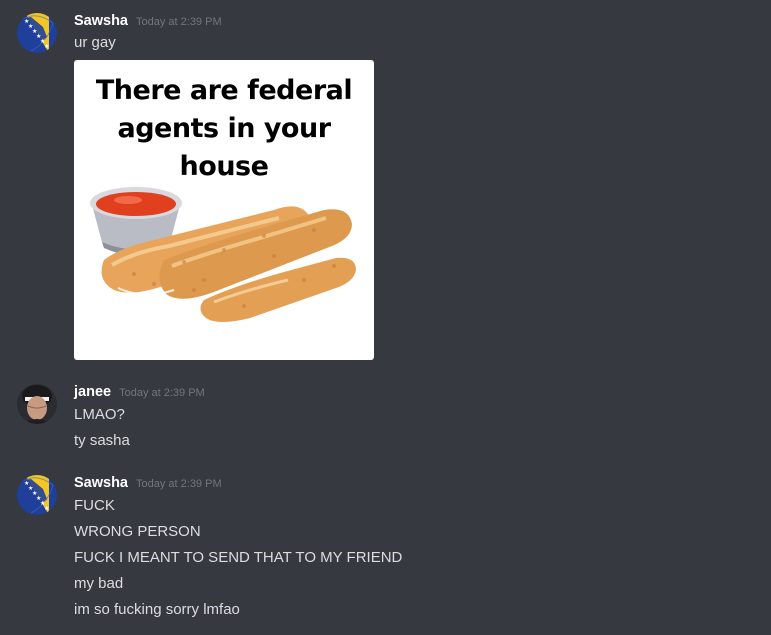 This screenshot has height=635, width=771. What do you see at coordinates (95, 42) in the screenshot?
I see `message-text: ur gay` at bounding box center [95, 42].